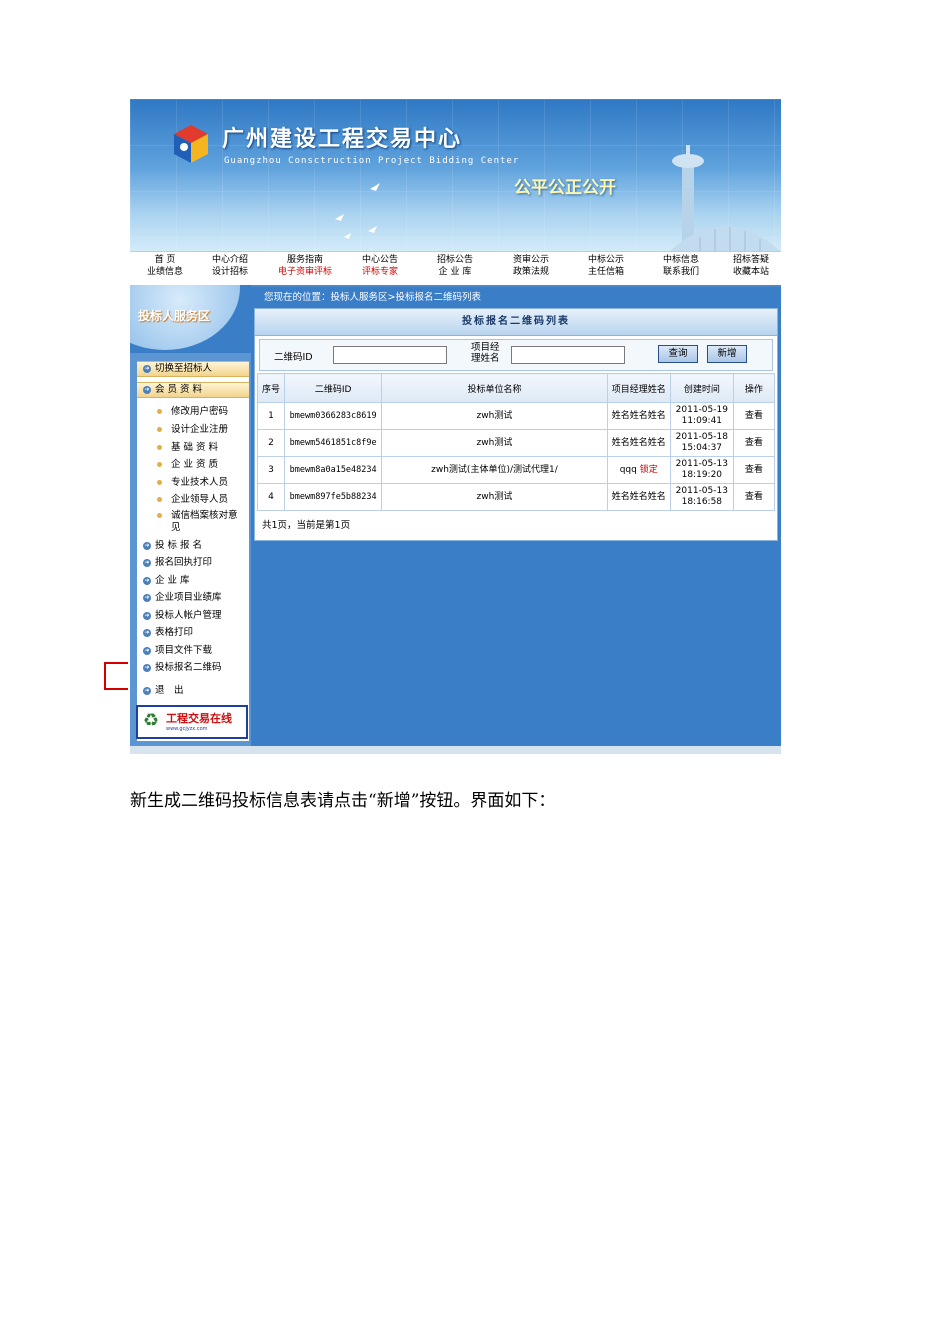 The height and width of the screenshot is (1344, 950). I want to click on search-bar: 二维码ID 项目经 理姓名 查询 新增, so click(516, 355).